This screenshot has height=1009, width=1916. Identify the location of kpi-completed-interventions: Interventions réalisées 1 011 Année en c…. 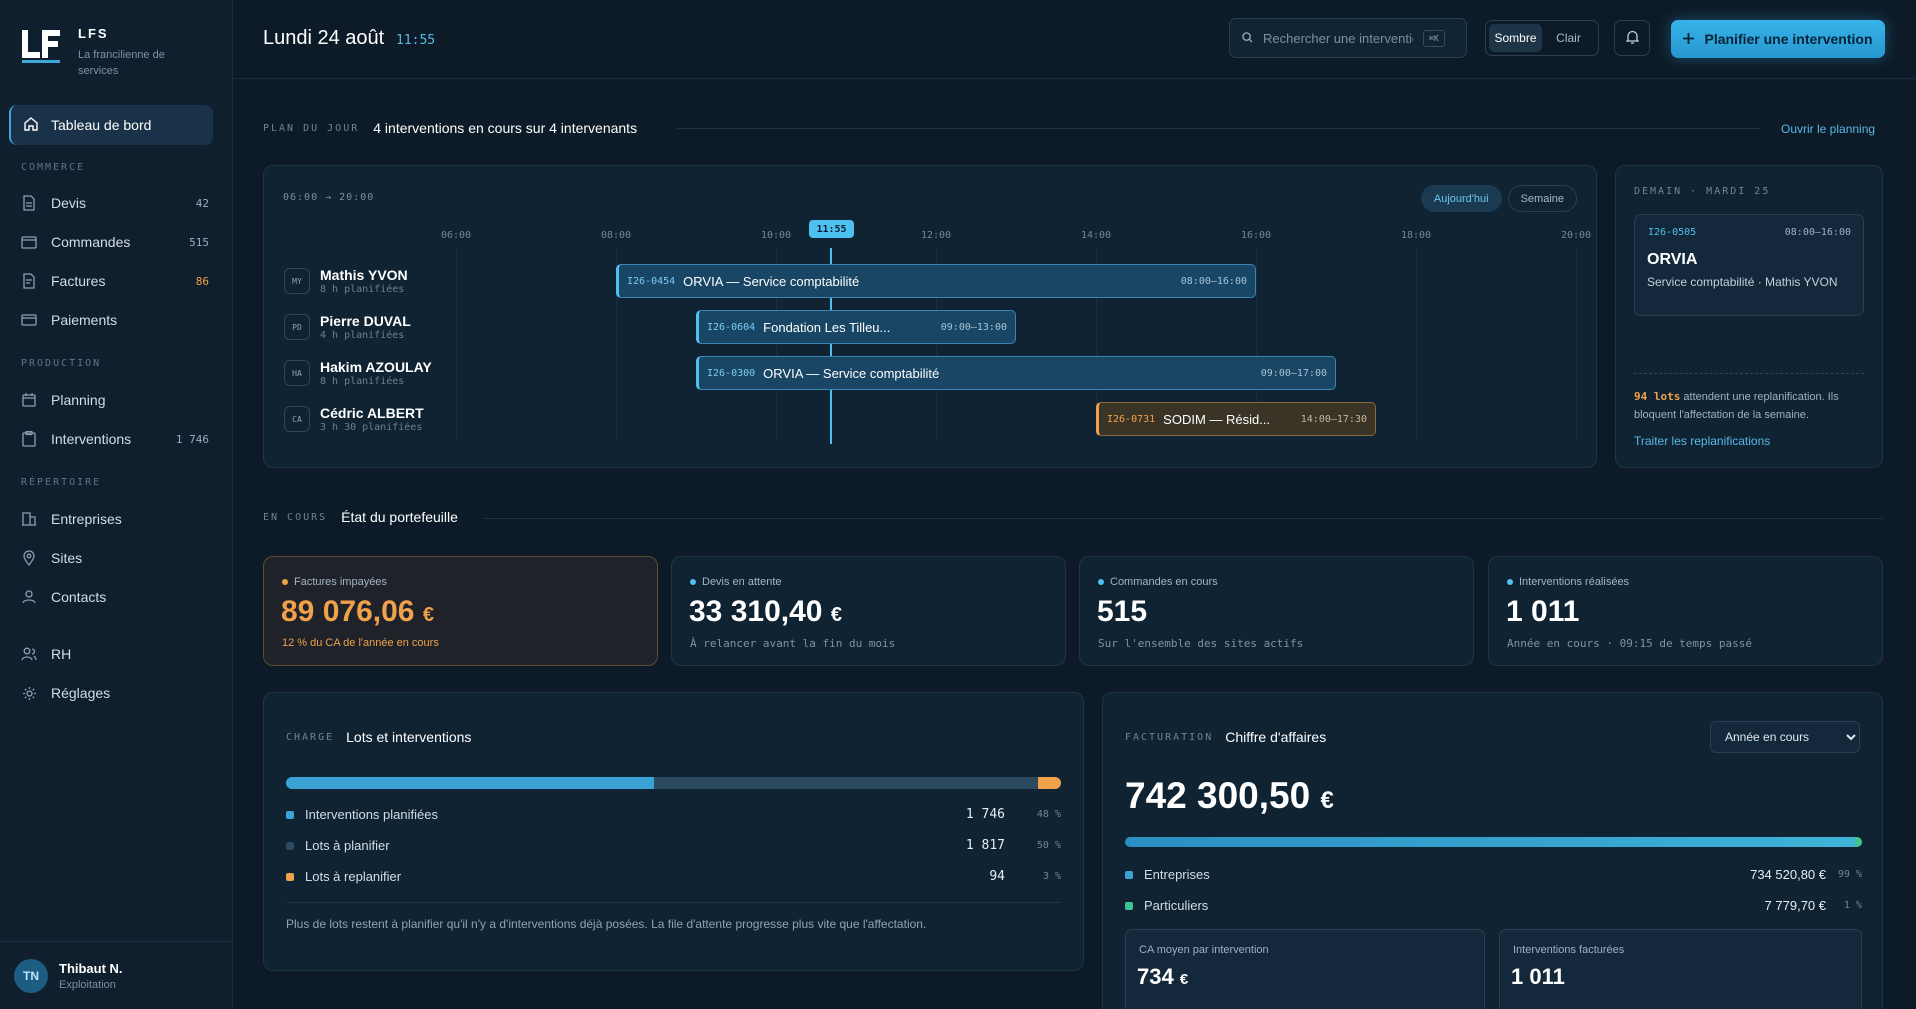
(1685, 611).